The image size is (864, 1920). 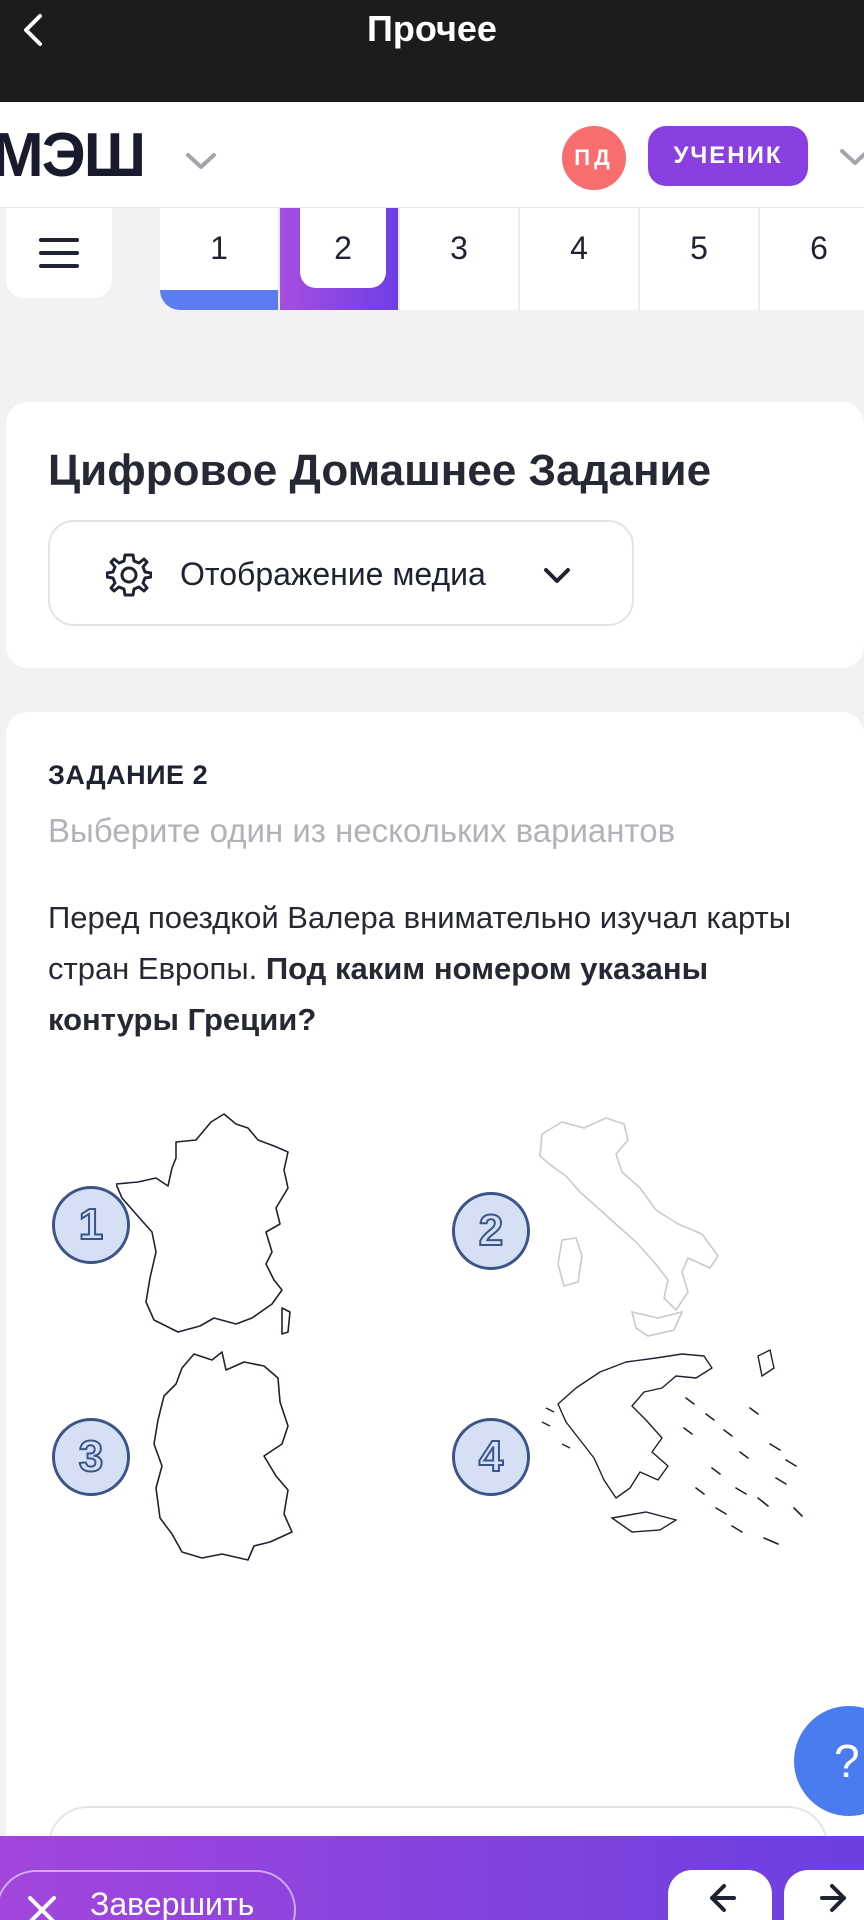 I want to click on finish-button: Завершить, so click(x=148, y=1895).